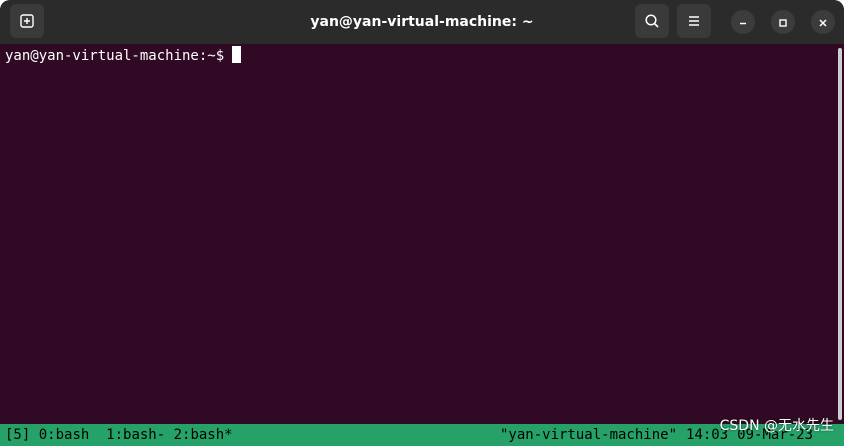  What do you see at coordinates (237, 54) in the screenshot?
I see `text-cursor` at bounding box center [237, 54].